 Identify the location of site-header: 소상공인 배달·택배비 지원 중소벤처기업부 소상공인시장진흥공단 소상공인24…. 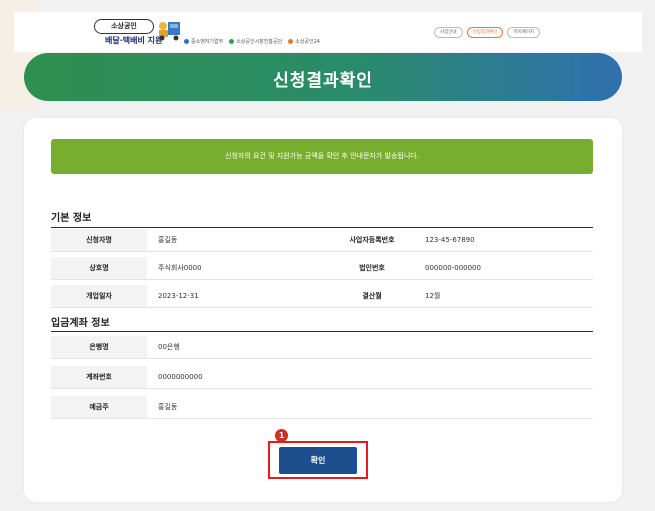
(328, 32).